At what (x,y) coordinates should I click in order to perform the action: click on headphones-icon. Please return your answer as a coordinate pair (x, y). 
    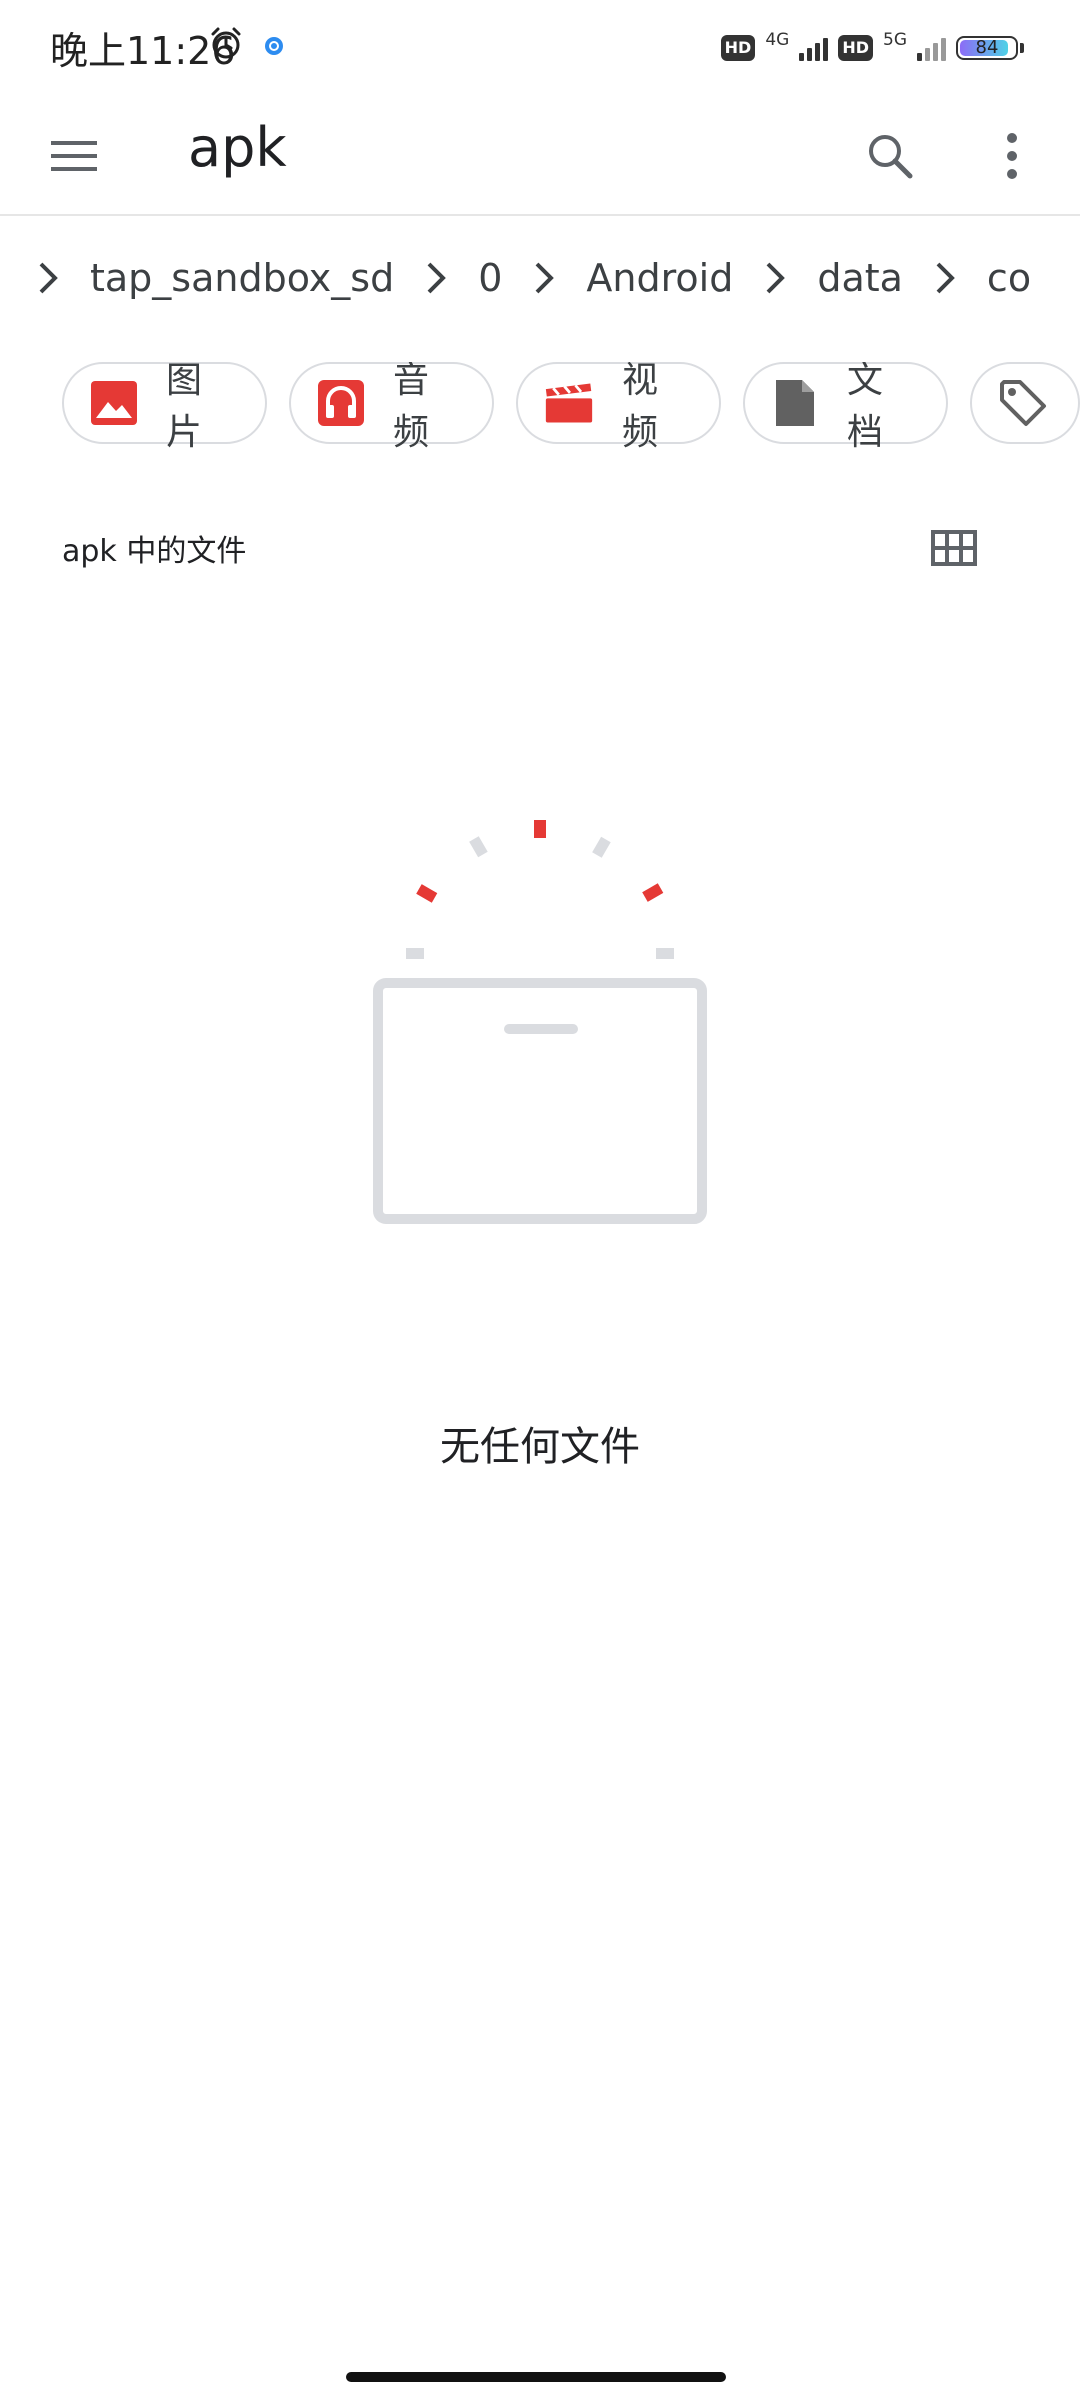
    Looking at the image, I should click on (341, 403).